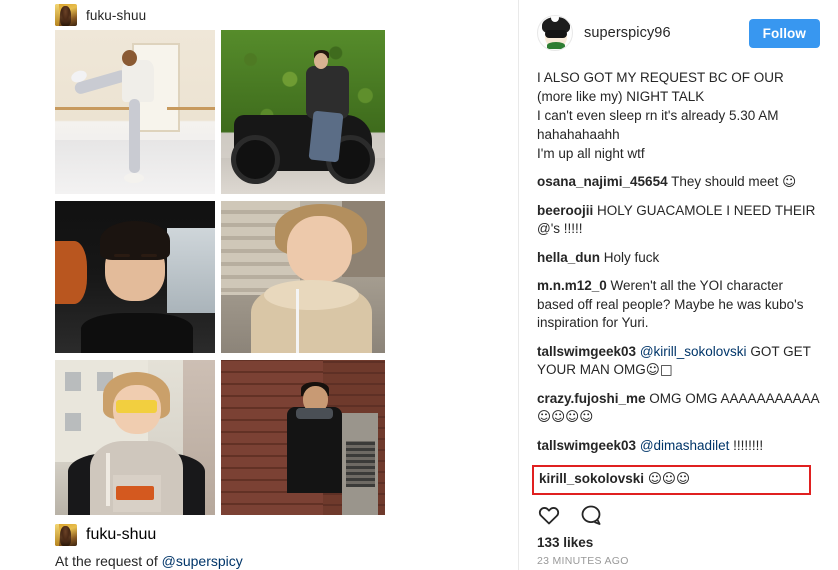  I want to click on caption-prefix: At the request of, so click(108, 561).